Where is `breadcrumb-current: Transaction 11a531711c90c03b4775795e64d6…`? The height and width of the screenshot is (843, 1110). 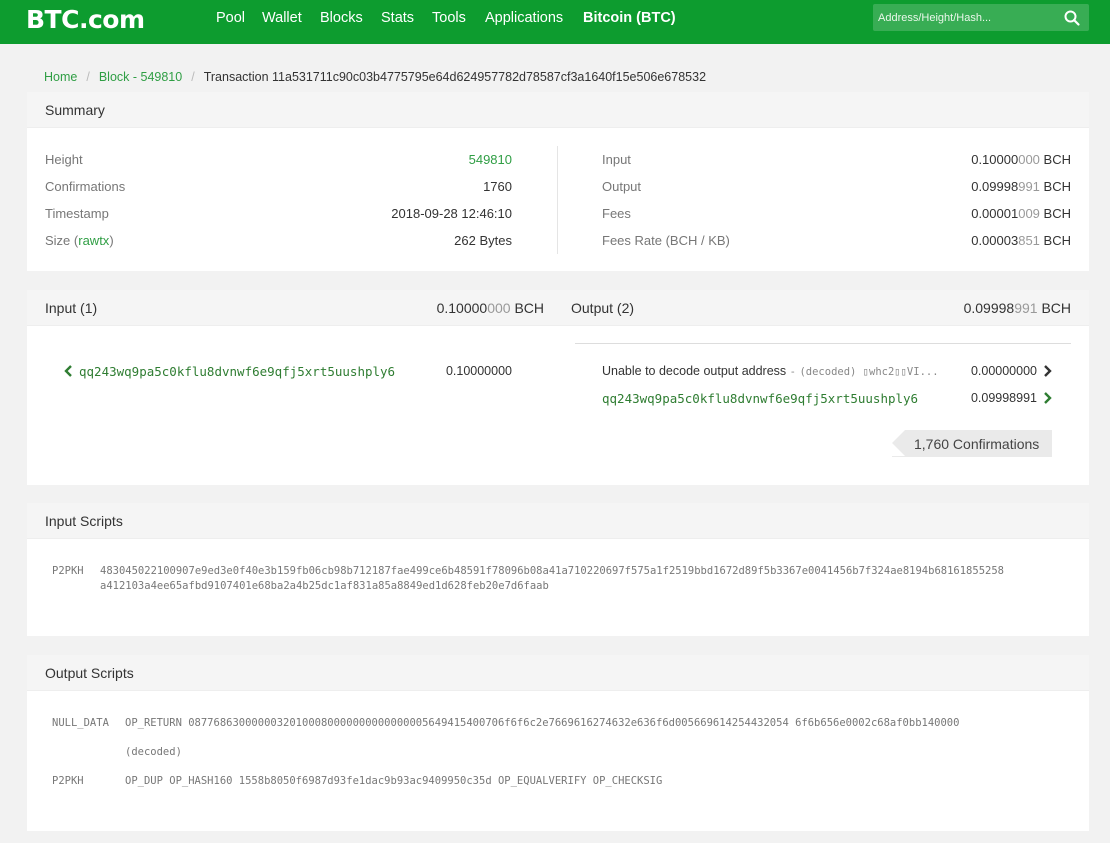
breadcrumb-current: Transaction 11a531711c90c03b4775795e64d6… is located at coordinates (455, 77).